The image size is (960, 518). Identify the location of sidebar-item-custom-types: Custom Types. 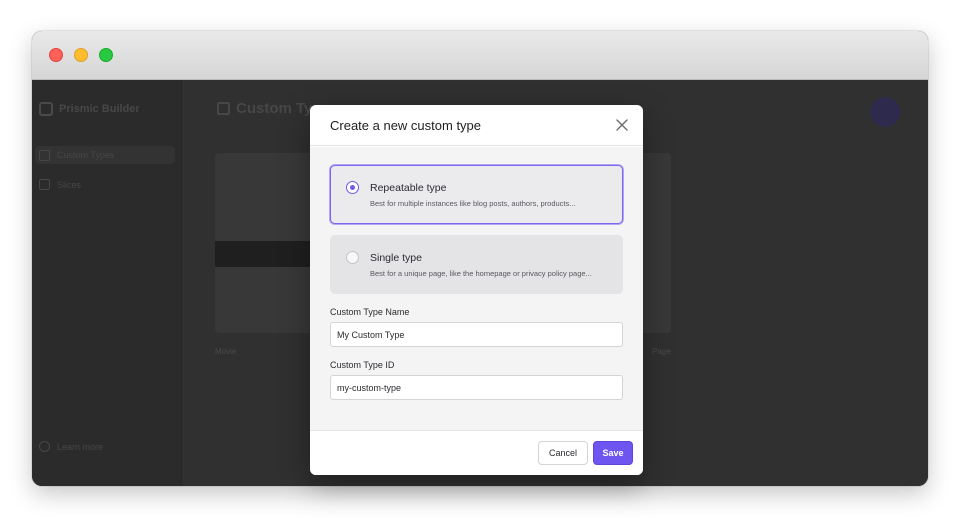
(105, 155).